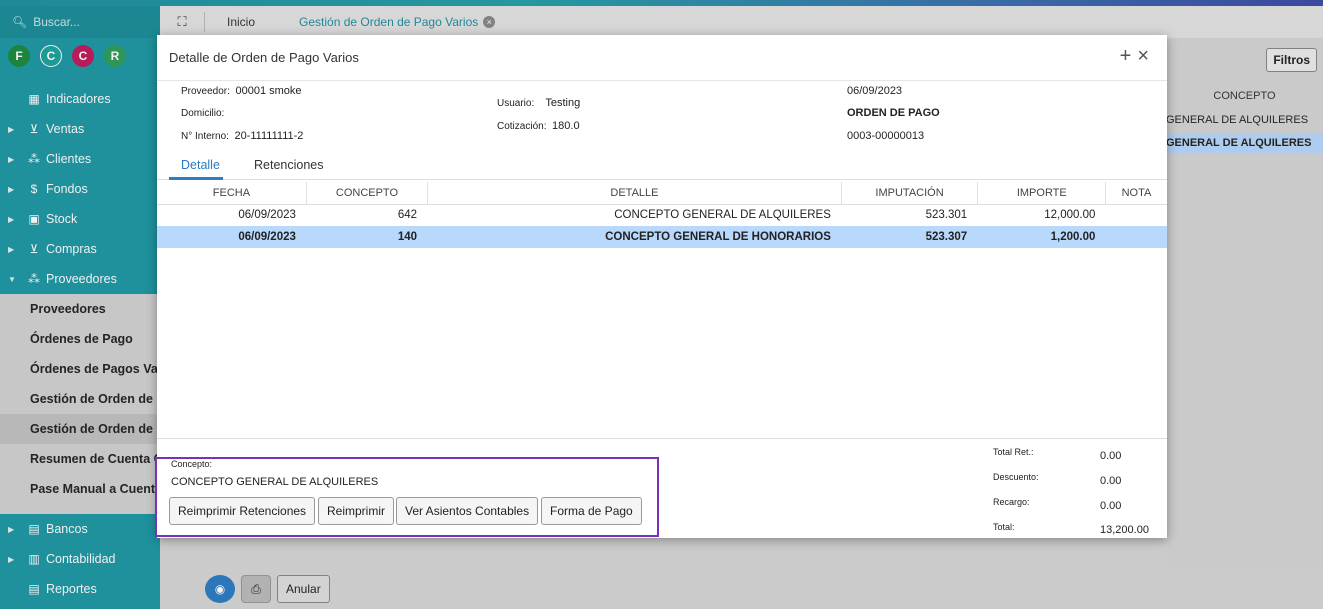 This screenshot has height=609, width=1323. I want to click on descuento-label: Descuento:, so click(1016, 477).